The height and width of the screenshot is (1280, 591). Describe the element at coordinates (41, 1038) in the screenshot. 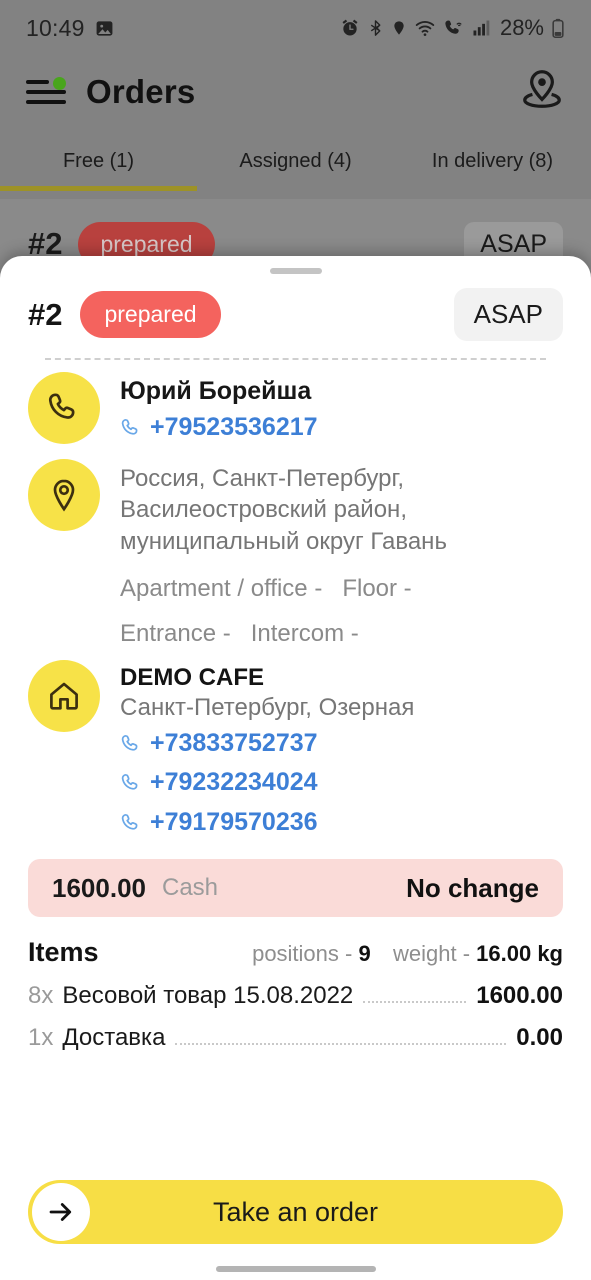

I see `item-quantity: 1x` at that location.